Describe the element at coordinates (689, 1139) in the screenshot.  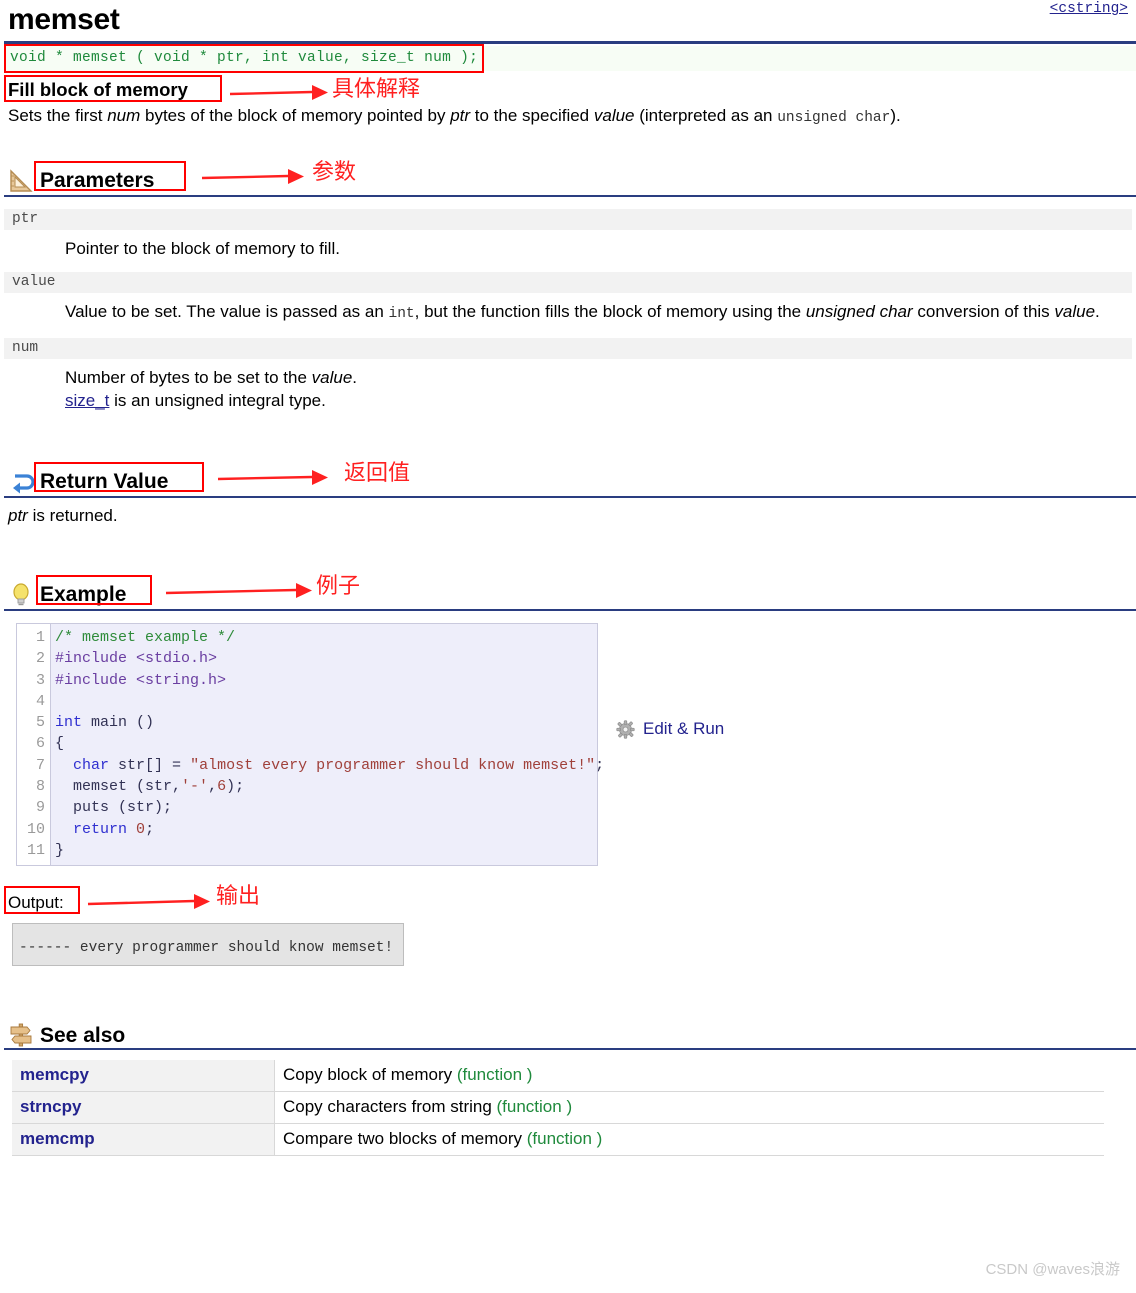
I see `see-also-desc-cell: Compare two blocks of memory (function )` at that location.